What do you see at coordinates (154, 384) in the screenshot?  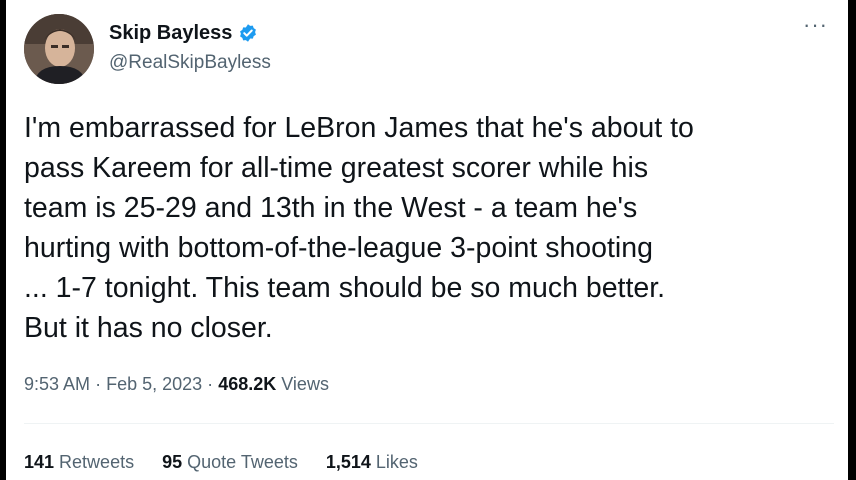 I see `tweet-date: Feb 5, 2023` at bounding box center [154, 384].